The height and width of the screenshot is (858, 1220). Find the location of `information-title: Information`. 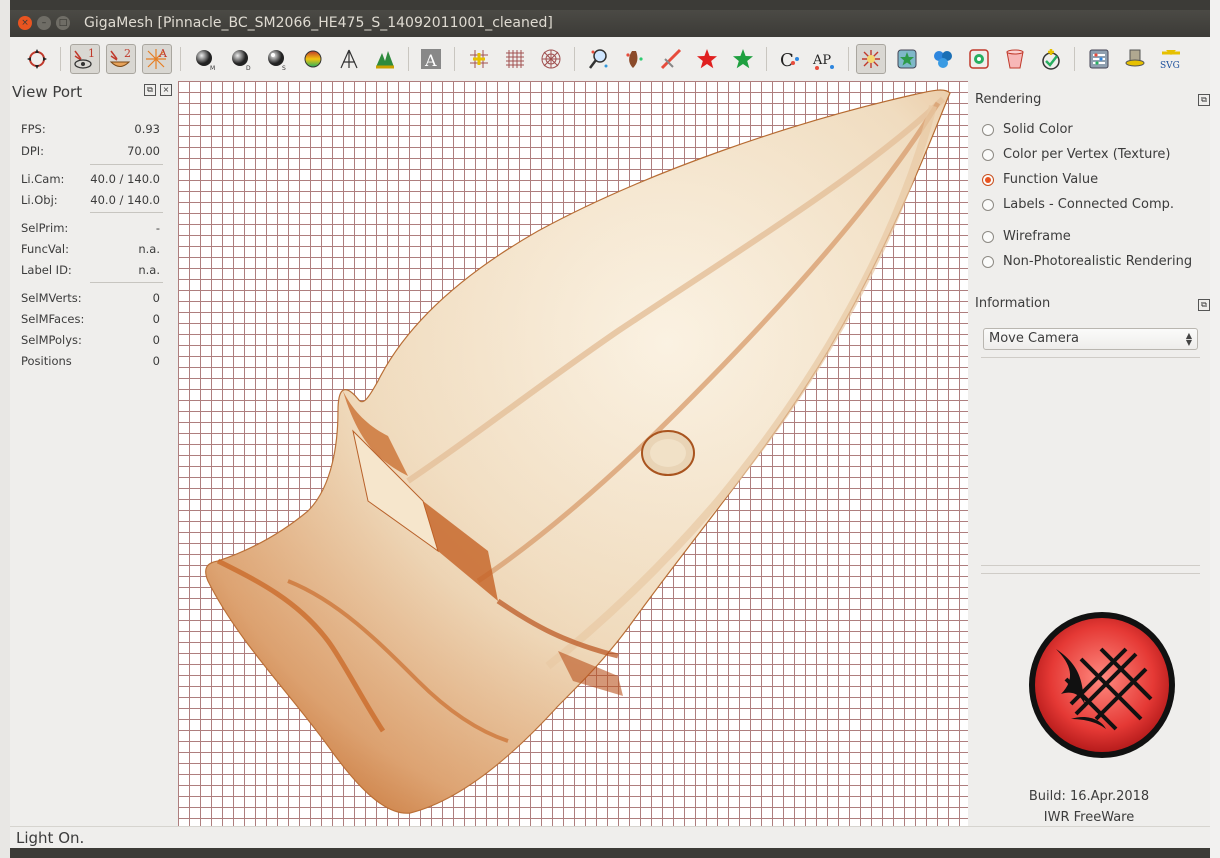

information-title: Information is located at coordinates (1013, 303).